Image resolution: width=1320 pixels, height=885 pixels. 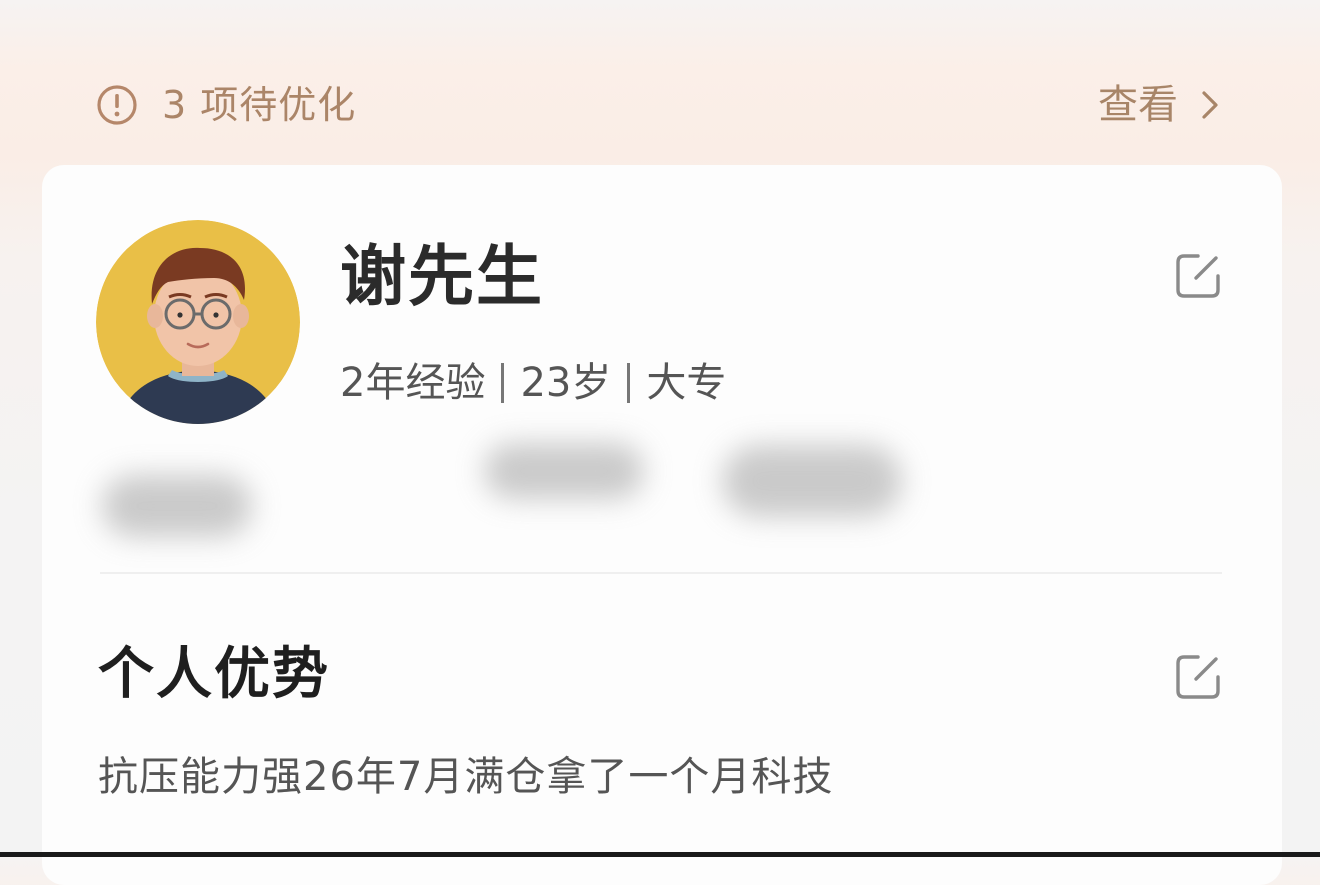 What do you see at coordinates (1210, 105) in the screenshot?
I see `chevron-right-icon` at bounding box center [1210, 105].